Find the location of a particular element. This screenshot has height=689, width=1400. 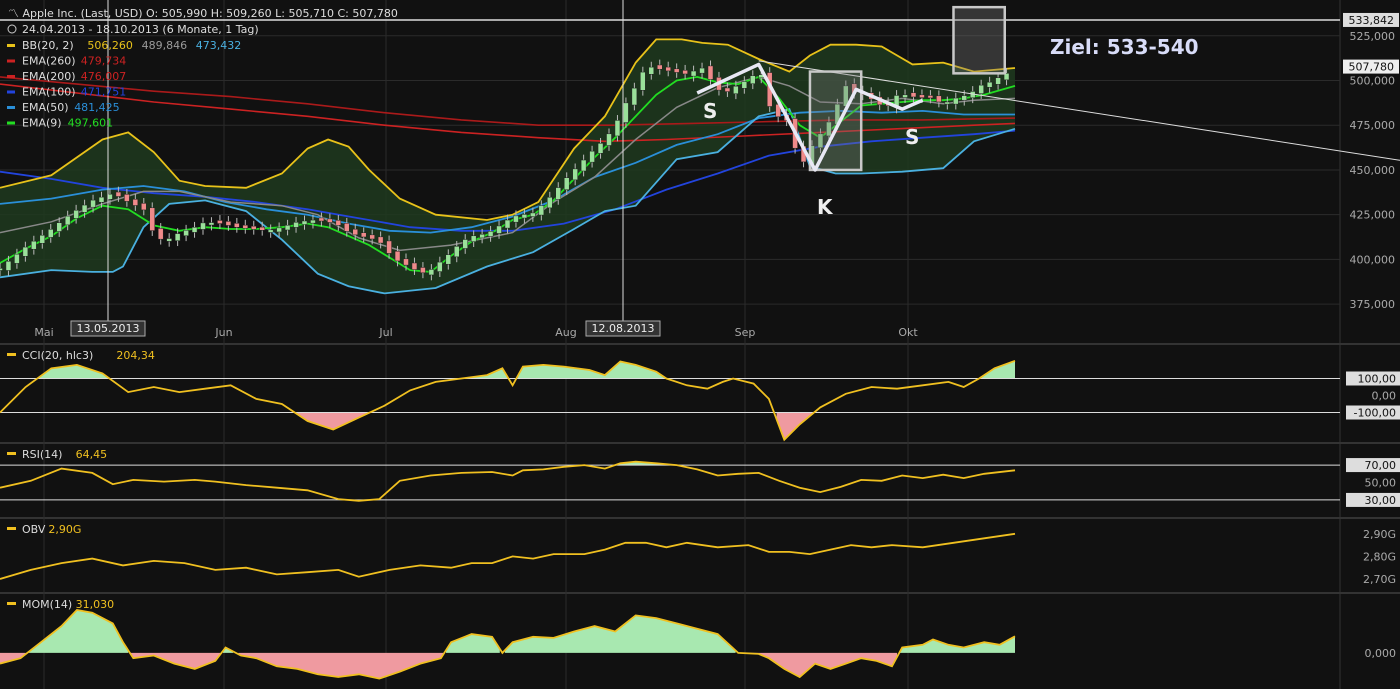

band-value-label: 70,00 is located at coordinates (1381, 465).